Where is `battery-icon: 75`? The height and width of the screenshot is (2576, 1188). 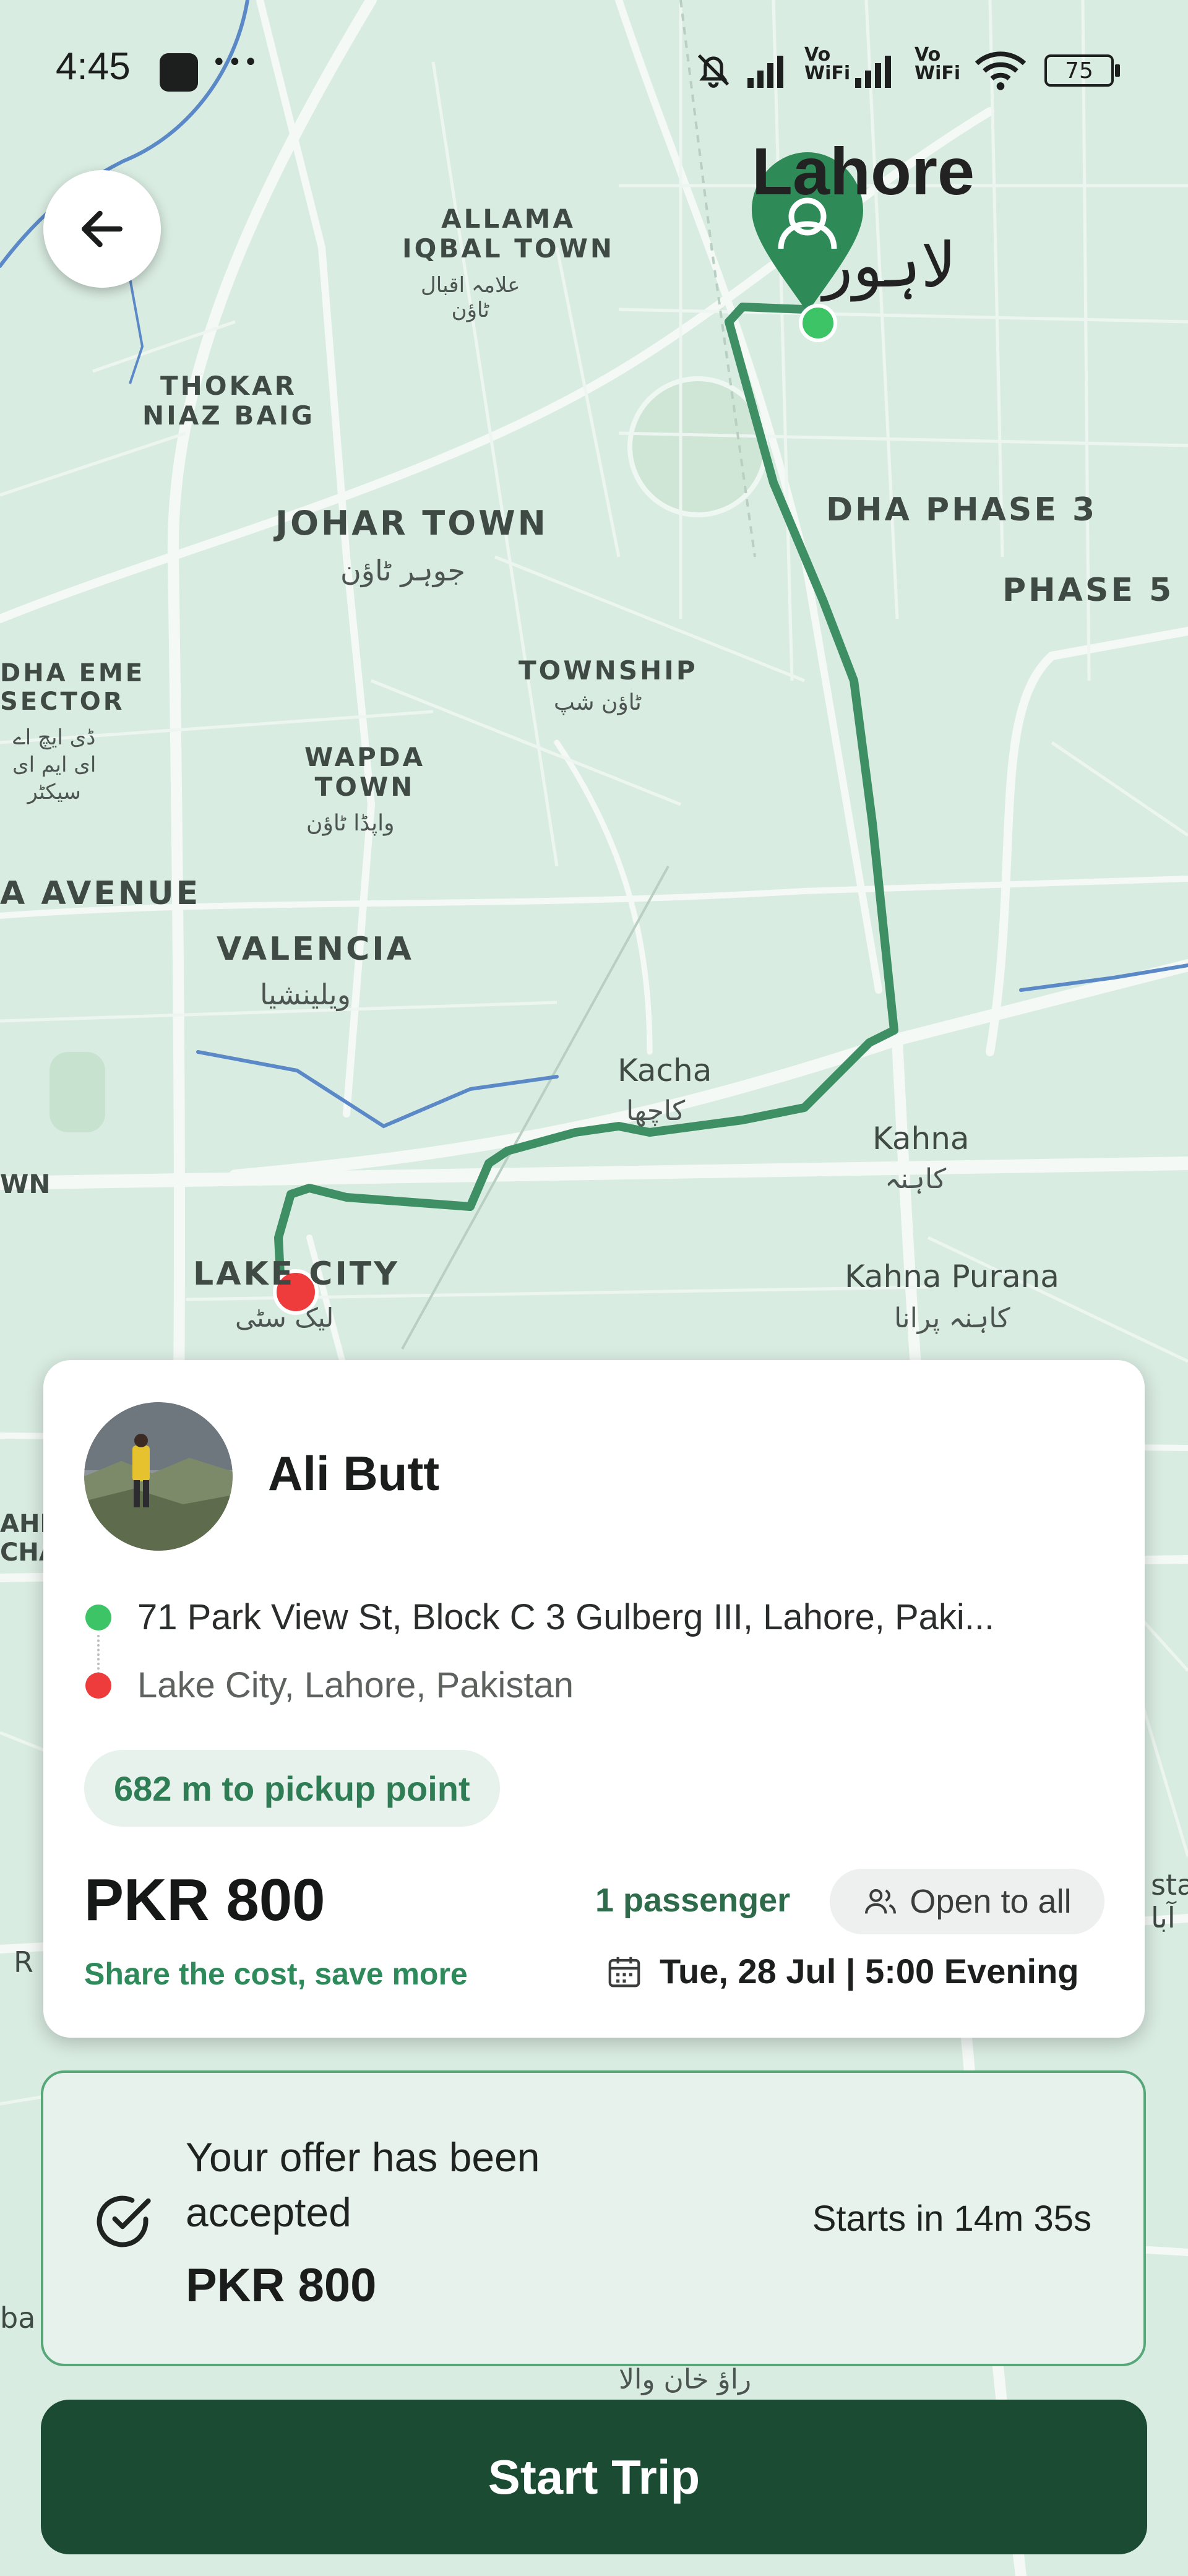
battery-icon: 75 is located at coordinates (1079, 70).